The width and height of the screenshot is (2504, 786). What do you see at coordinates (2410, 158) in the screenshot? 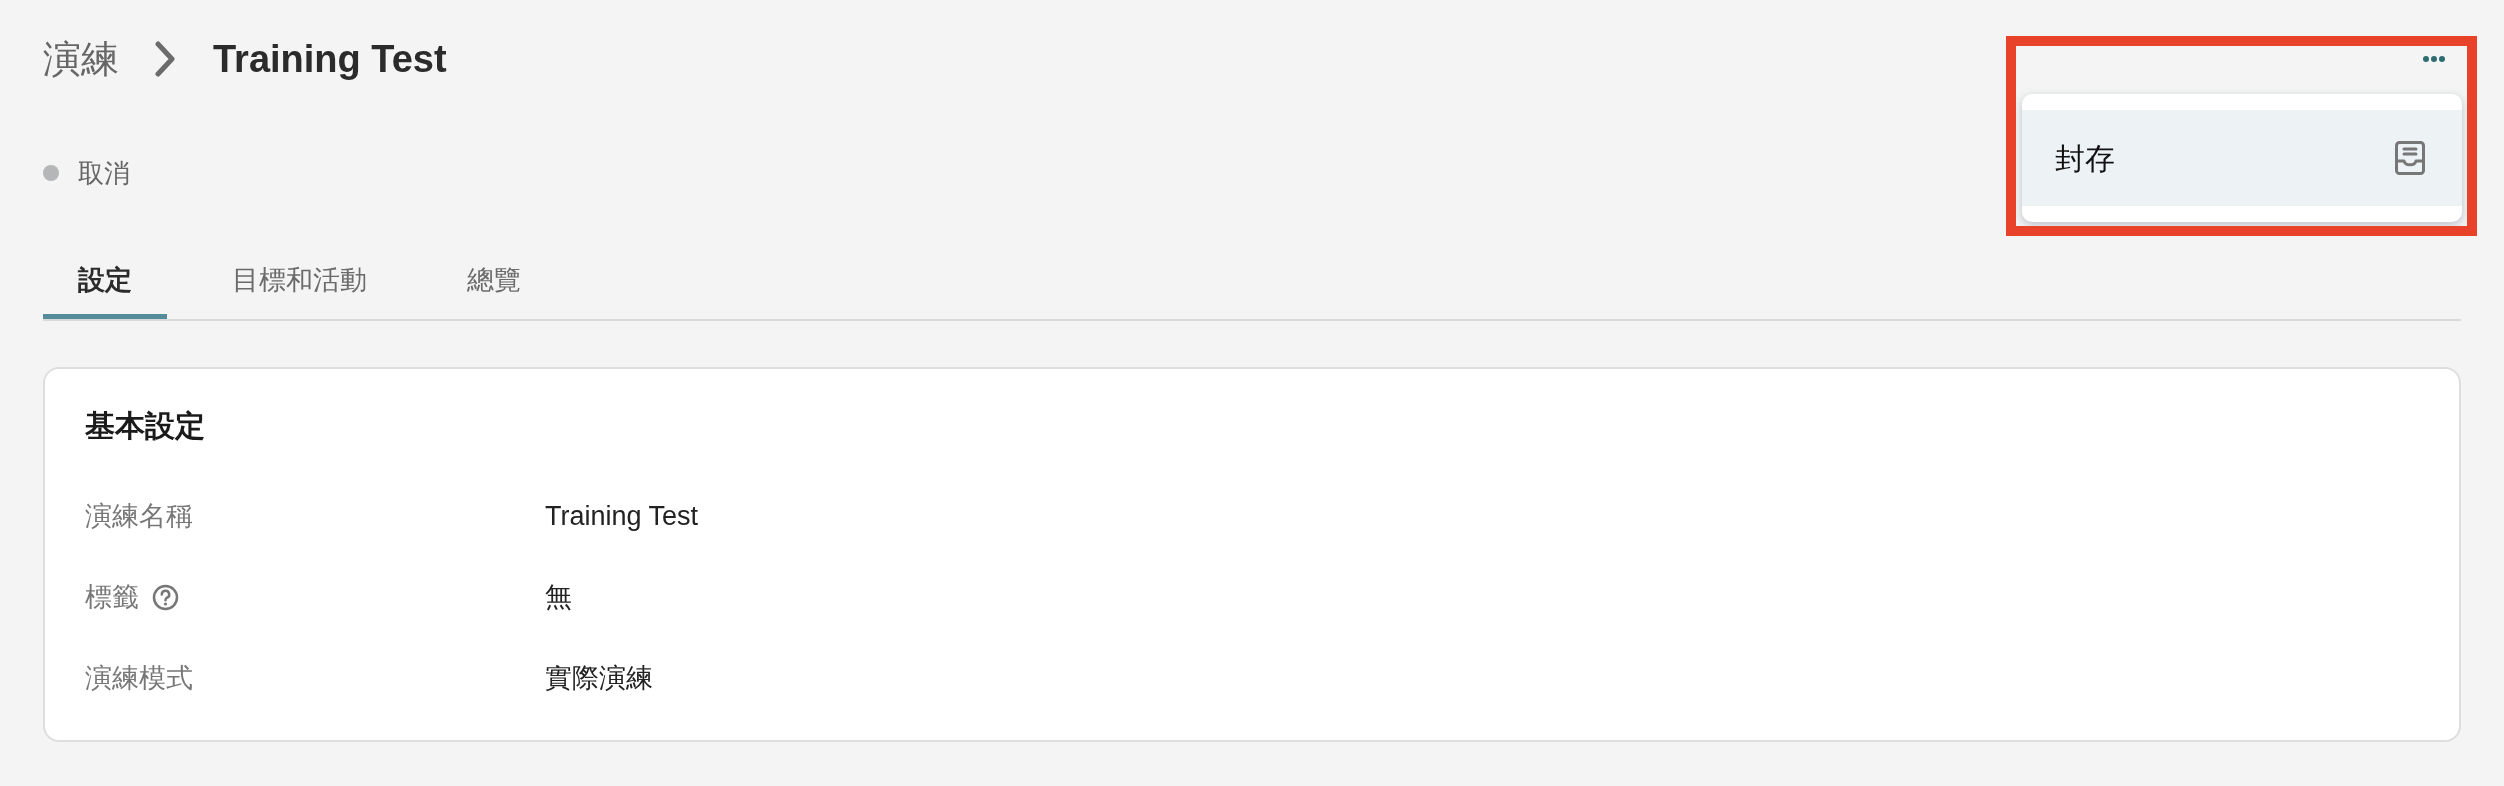
I see `archive-tray-icon` at bounding box center [2410, 158].